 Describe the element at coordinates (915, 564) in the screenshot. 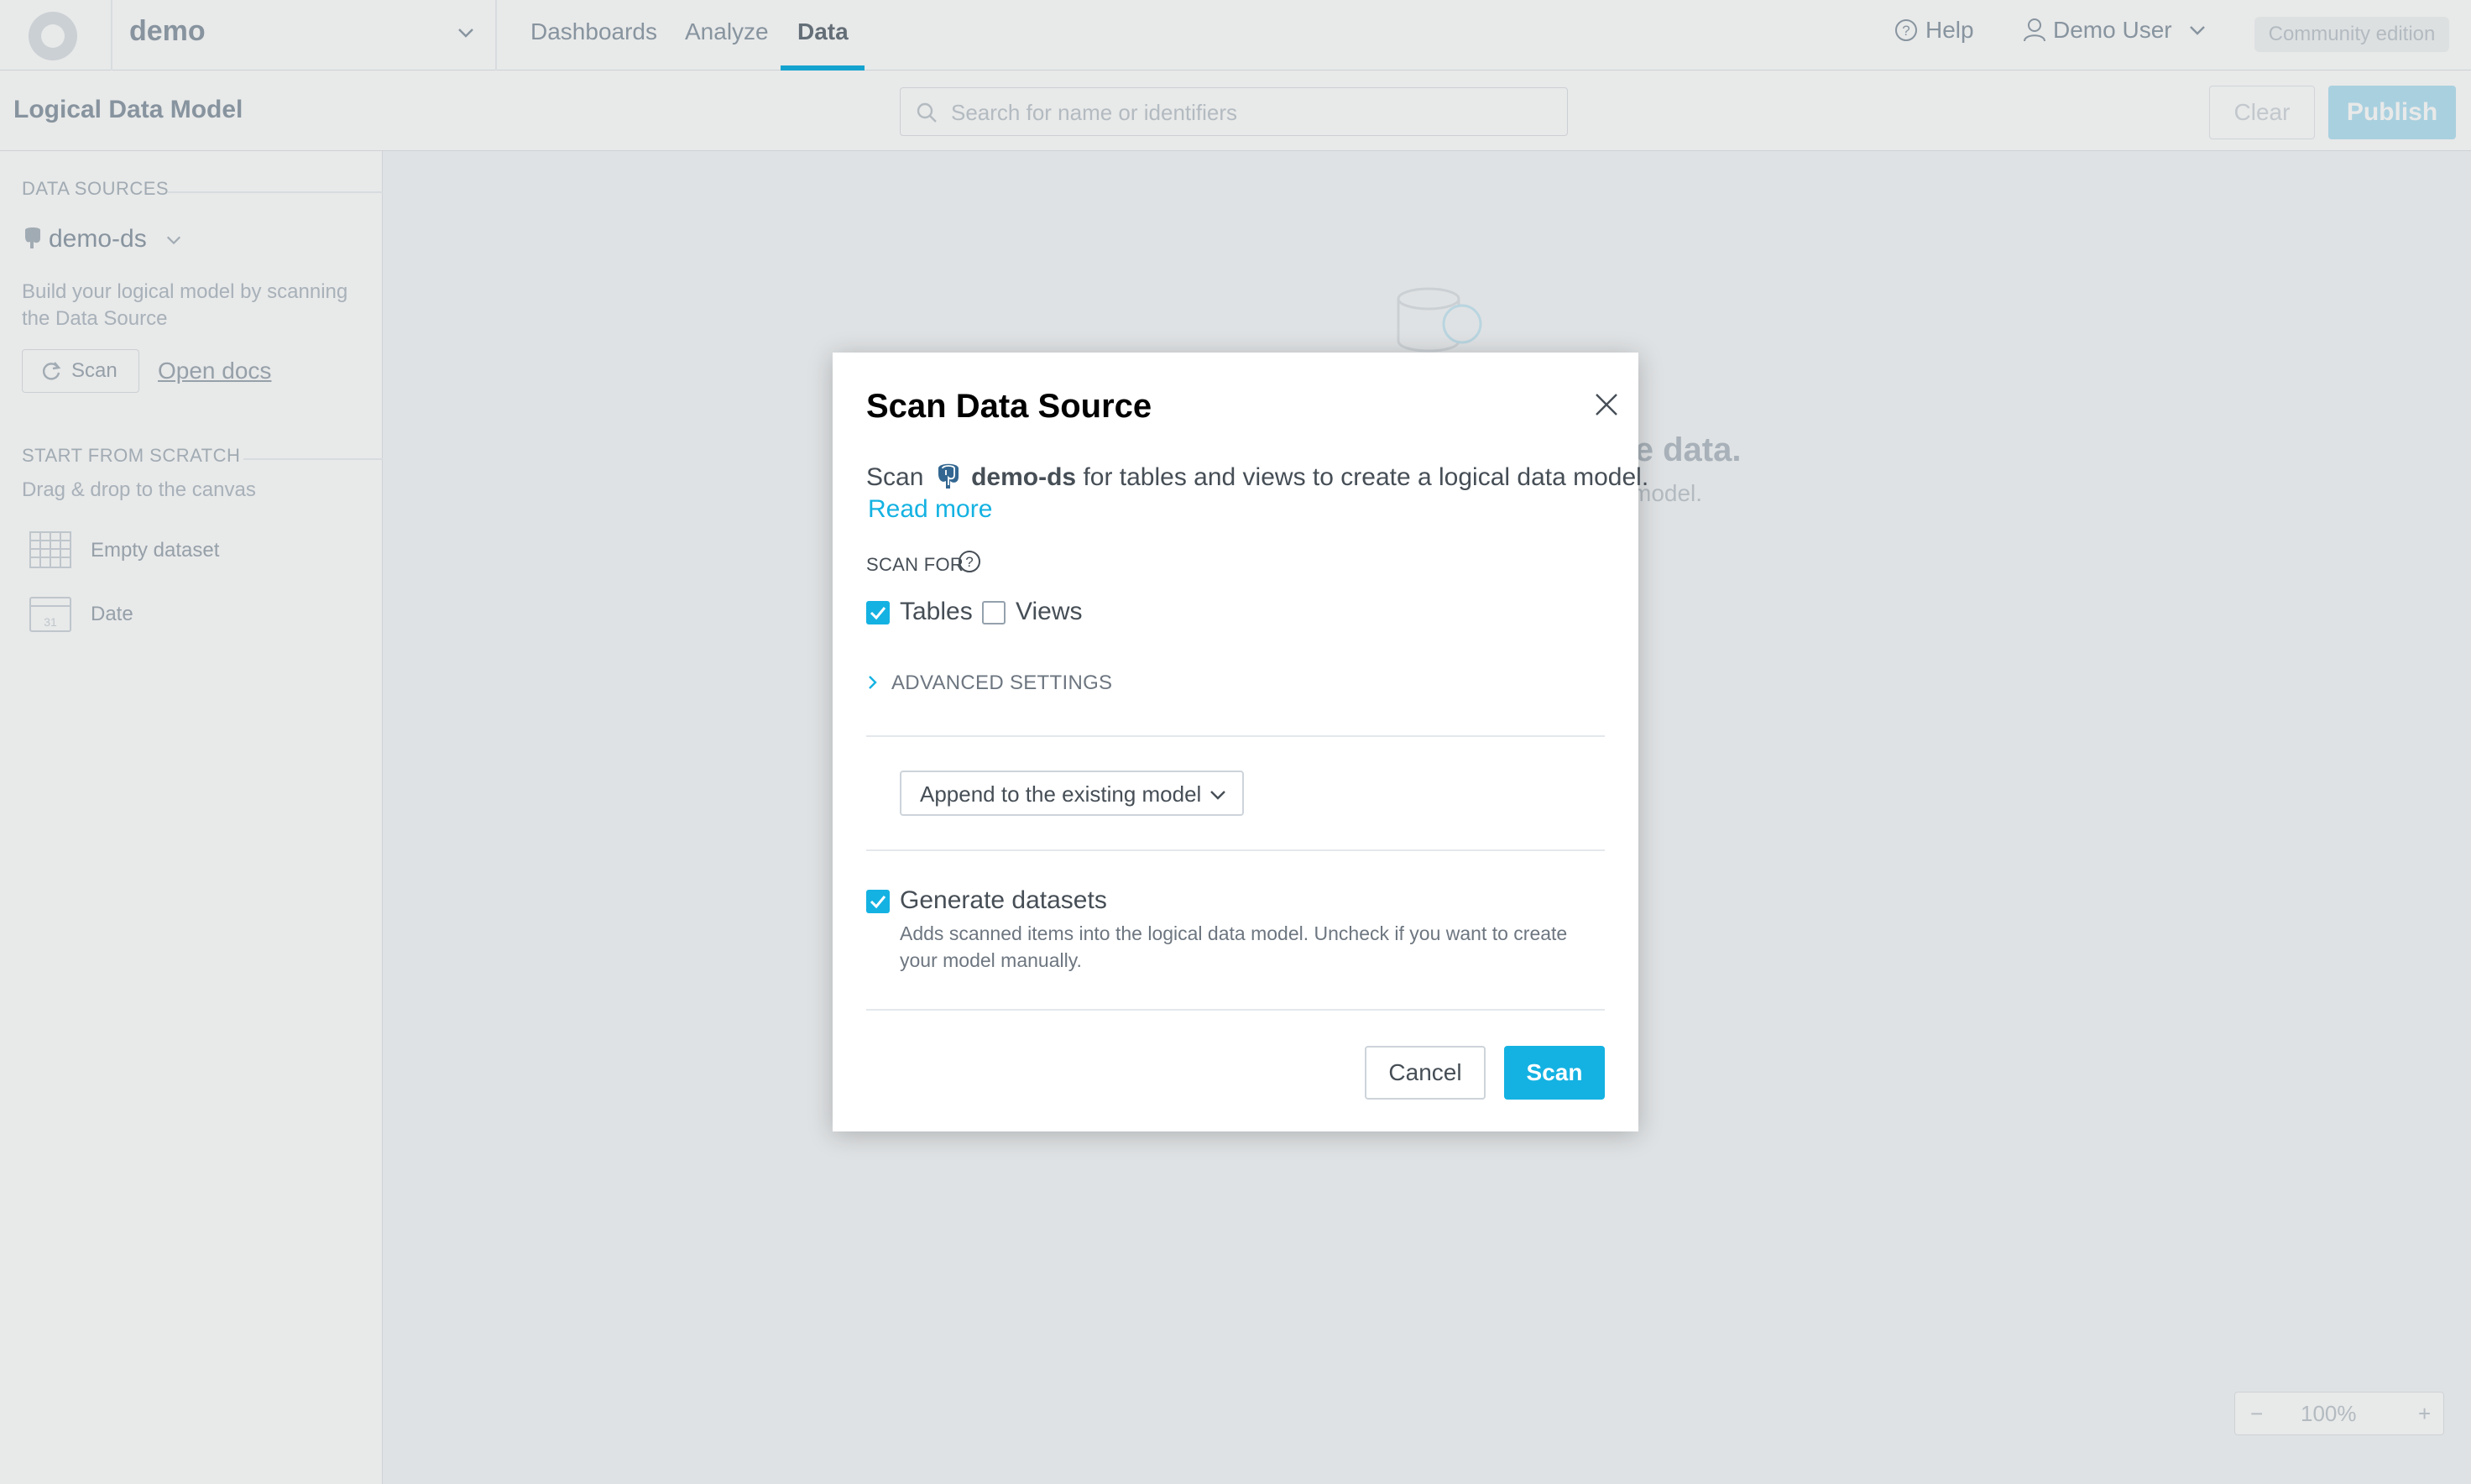

I see `scan-for-label: SCAN FOR` at that location.